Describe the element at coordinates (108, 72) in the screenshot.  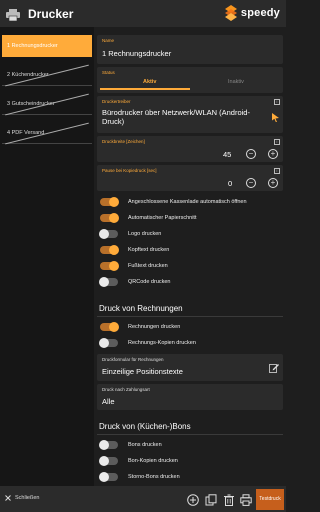
I see `status-label: Status` at that location.